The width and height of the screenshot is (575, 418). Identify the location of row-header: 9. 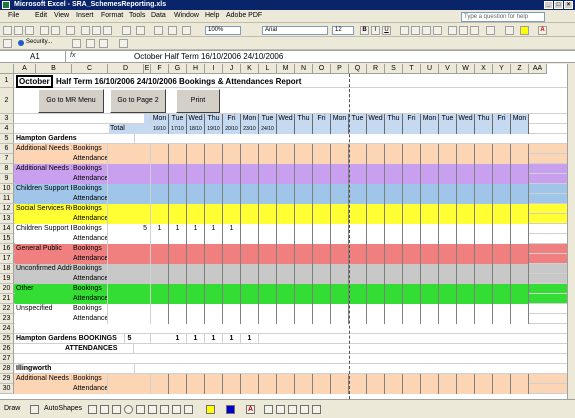
(7, 179).